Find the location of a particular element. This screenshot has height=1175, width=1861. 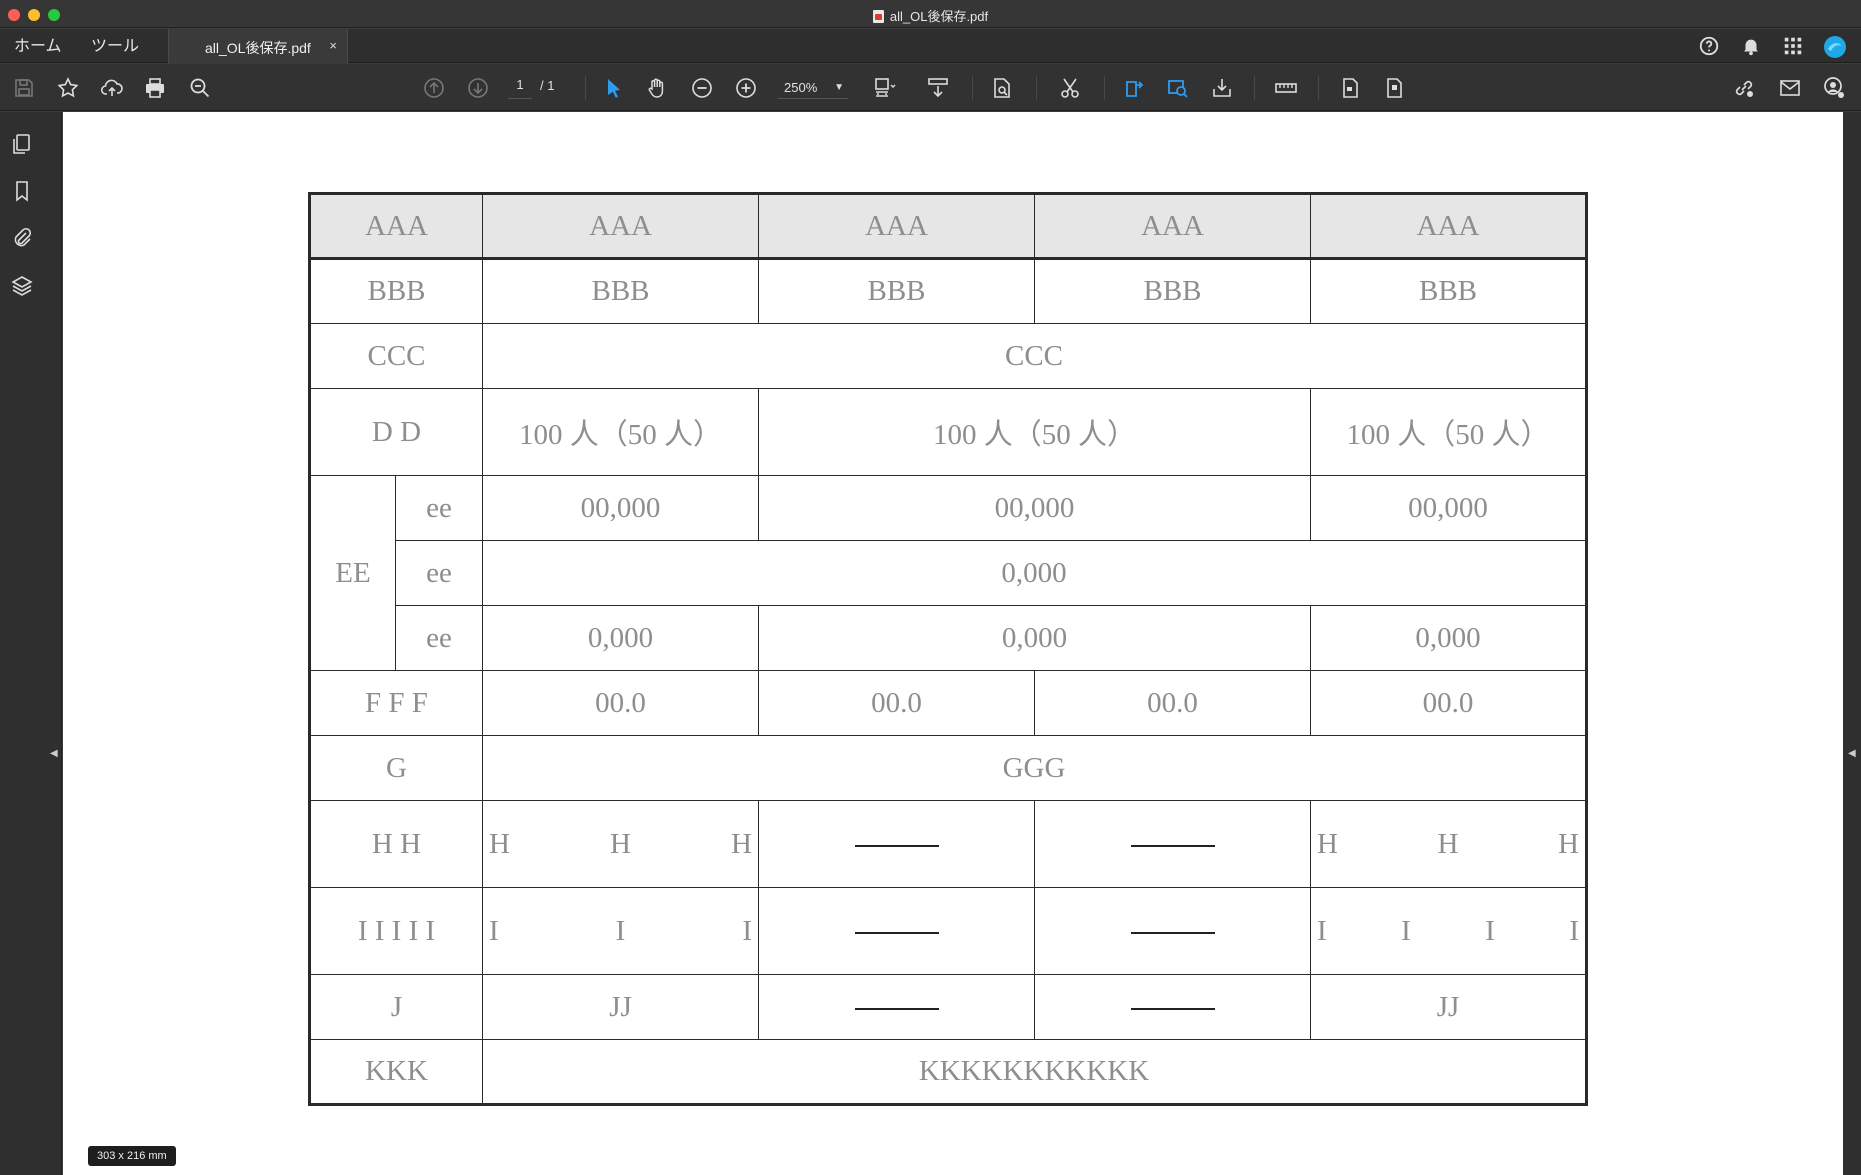

notification-bell-icon is located at coordinates (1751, 46).